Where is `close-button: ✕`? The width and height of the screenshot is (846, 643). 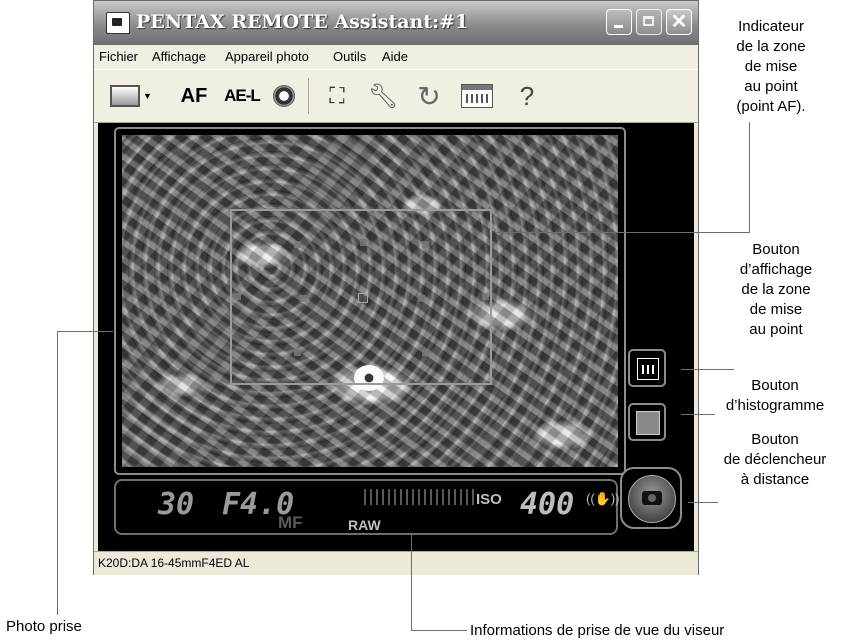 close-button: ✕ is located at coordinates (679, 22).